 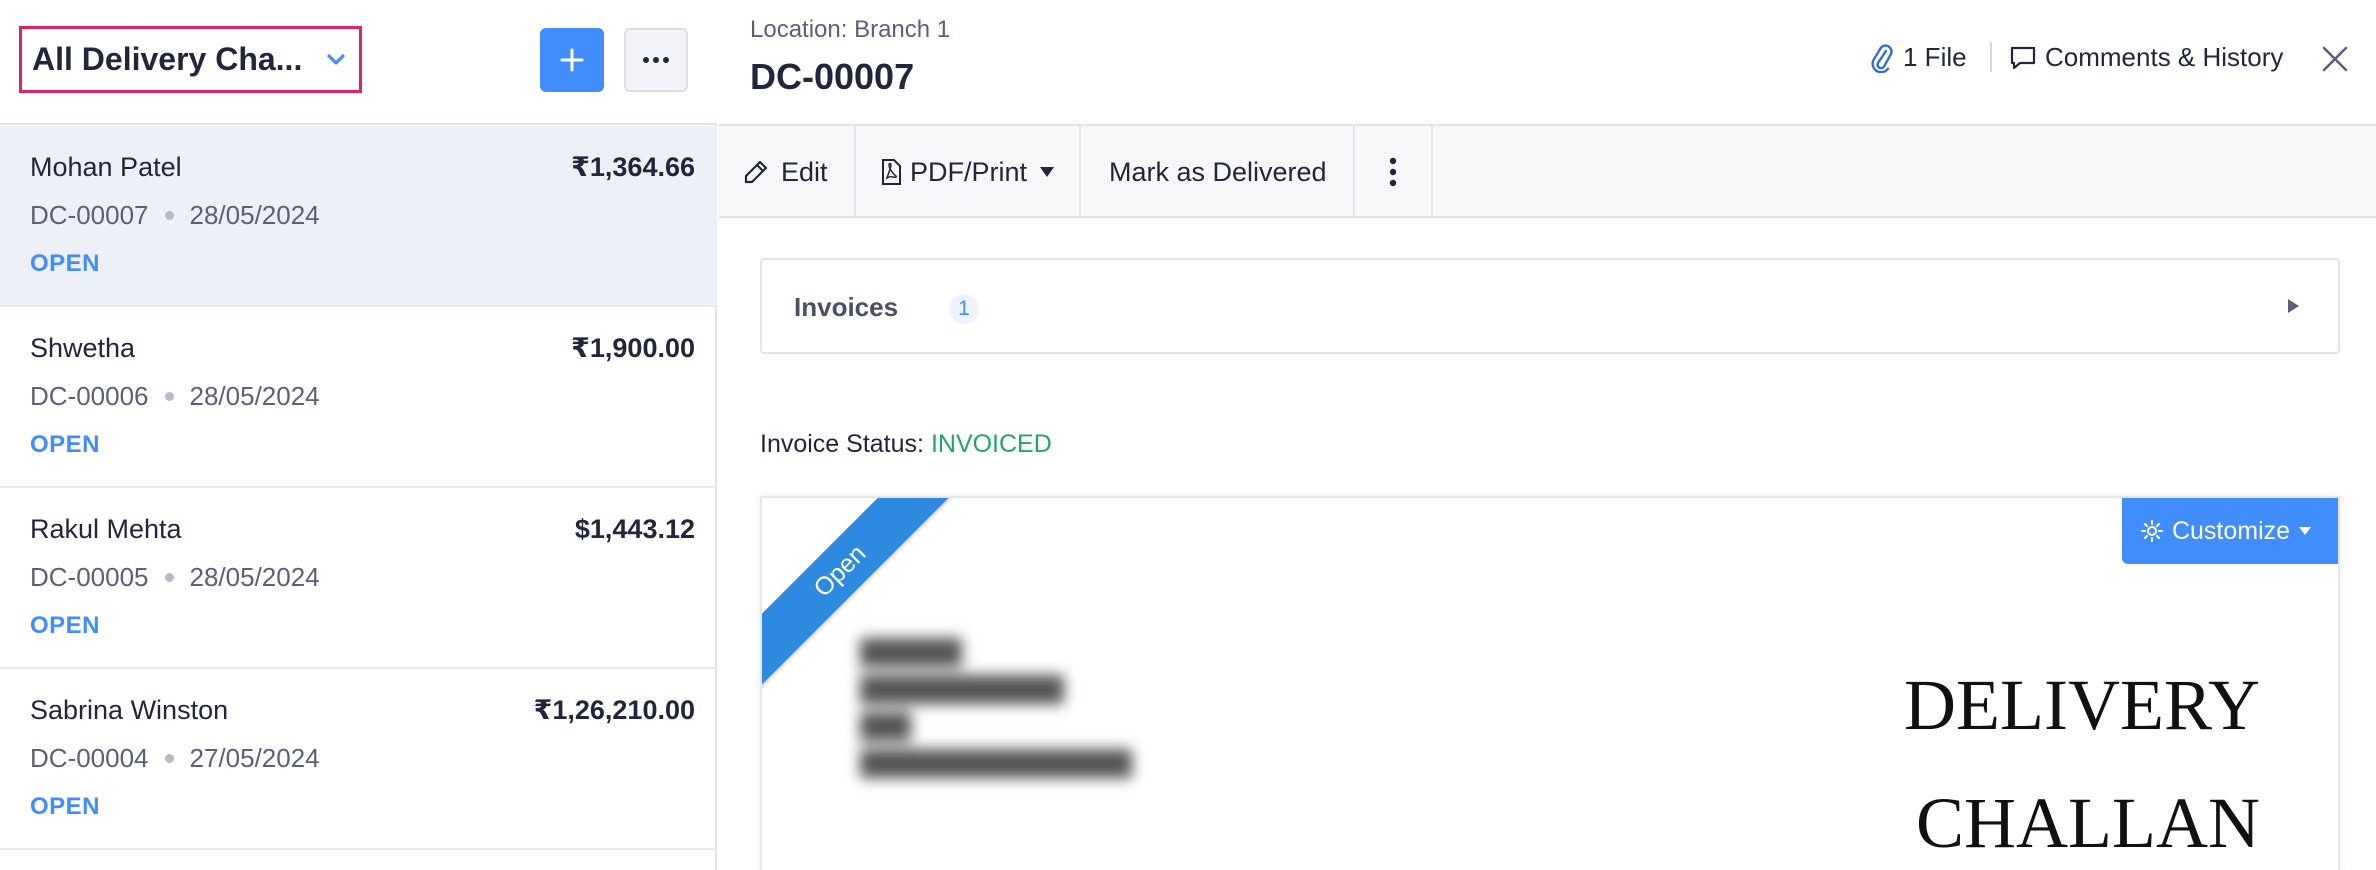 What do you see at coordinates (842, 444) in the screenshot?
I see `invoice-status-label: Invoice Status:` at bounding box center [842, 444].